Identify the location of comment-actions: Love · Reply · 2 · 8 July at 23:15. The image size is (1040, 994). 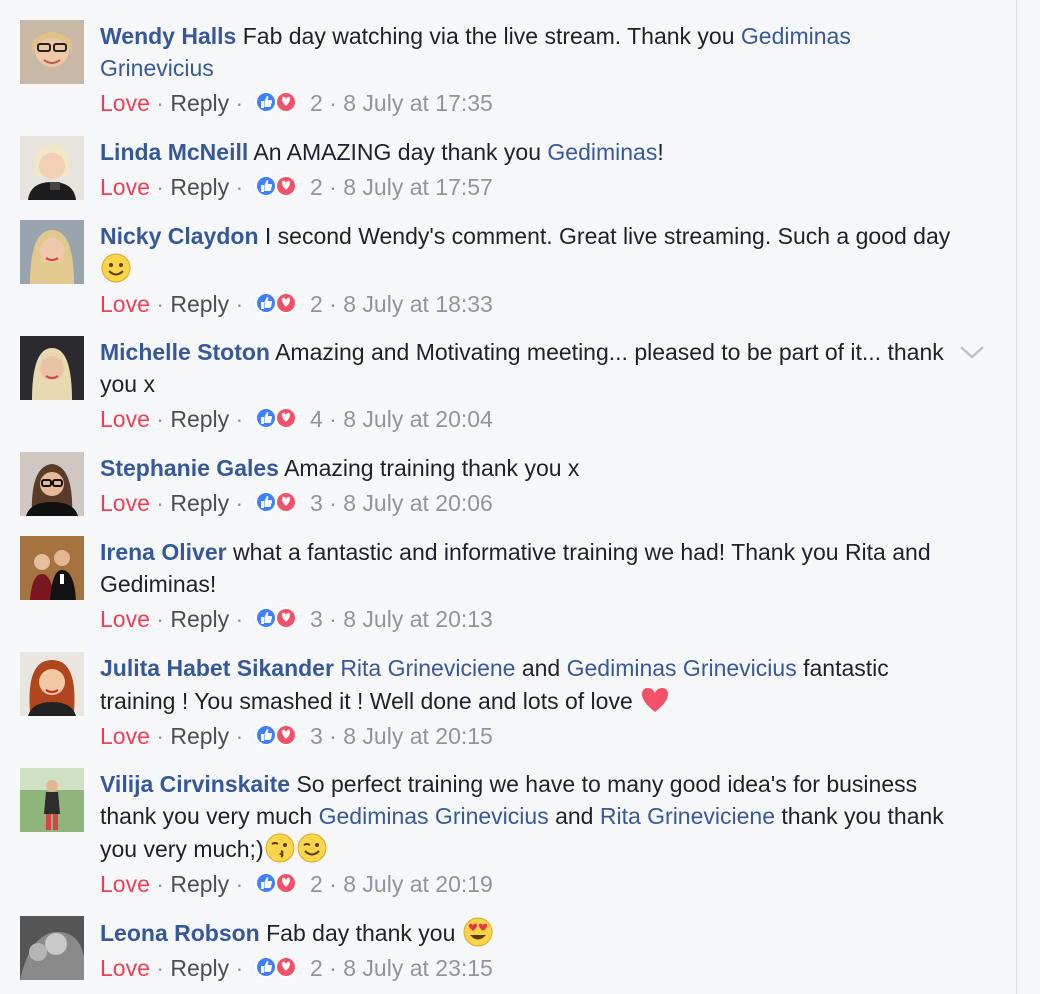
(296, 967).